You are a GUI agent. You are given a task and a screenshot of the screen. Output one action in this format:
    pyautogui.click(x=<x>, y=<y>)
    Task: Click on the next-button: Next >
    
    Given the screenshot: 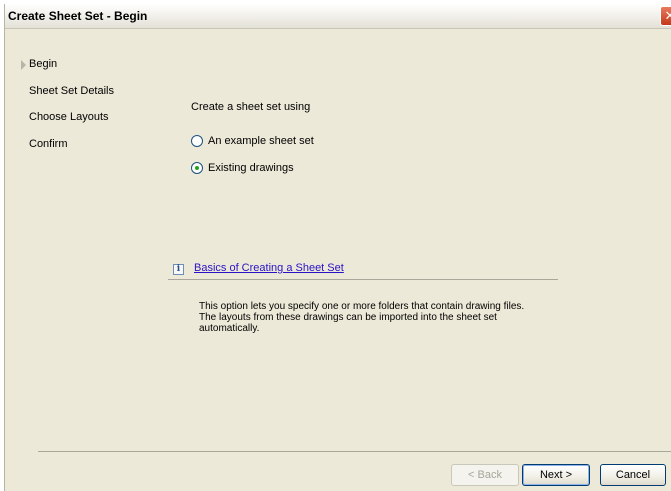 What is the action you would take?
    pyautogui.click(x=556, y=475)
    